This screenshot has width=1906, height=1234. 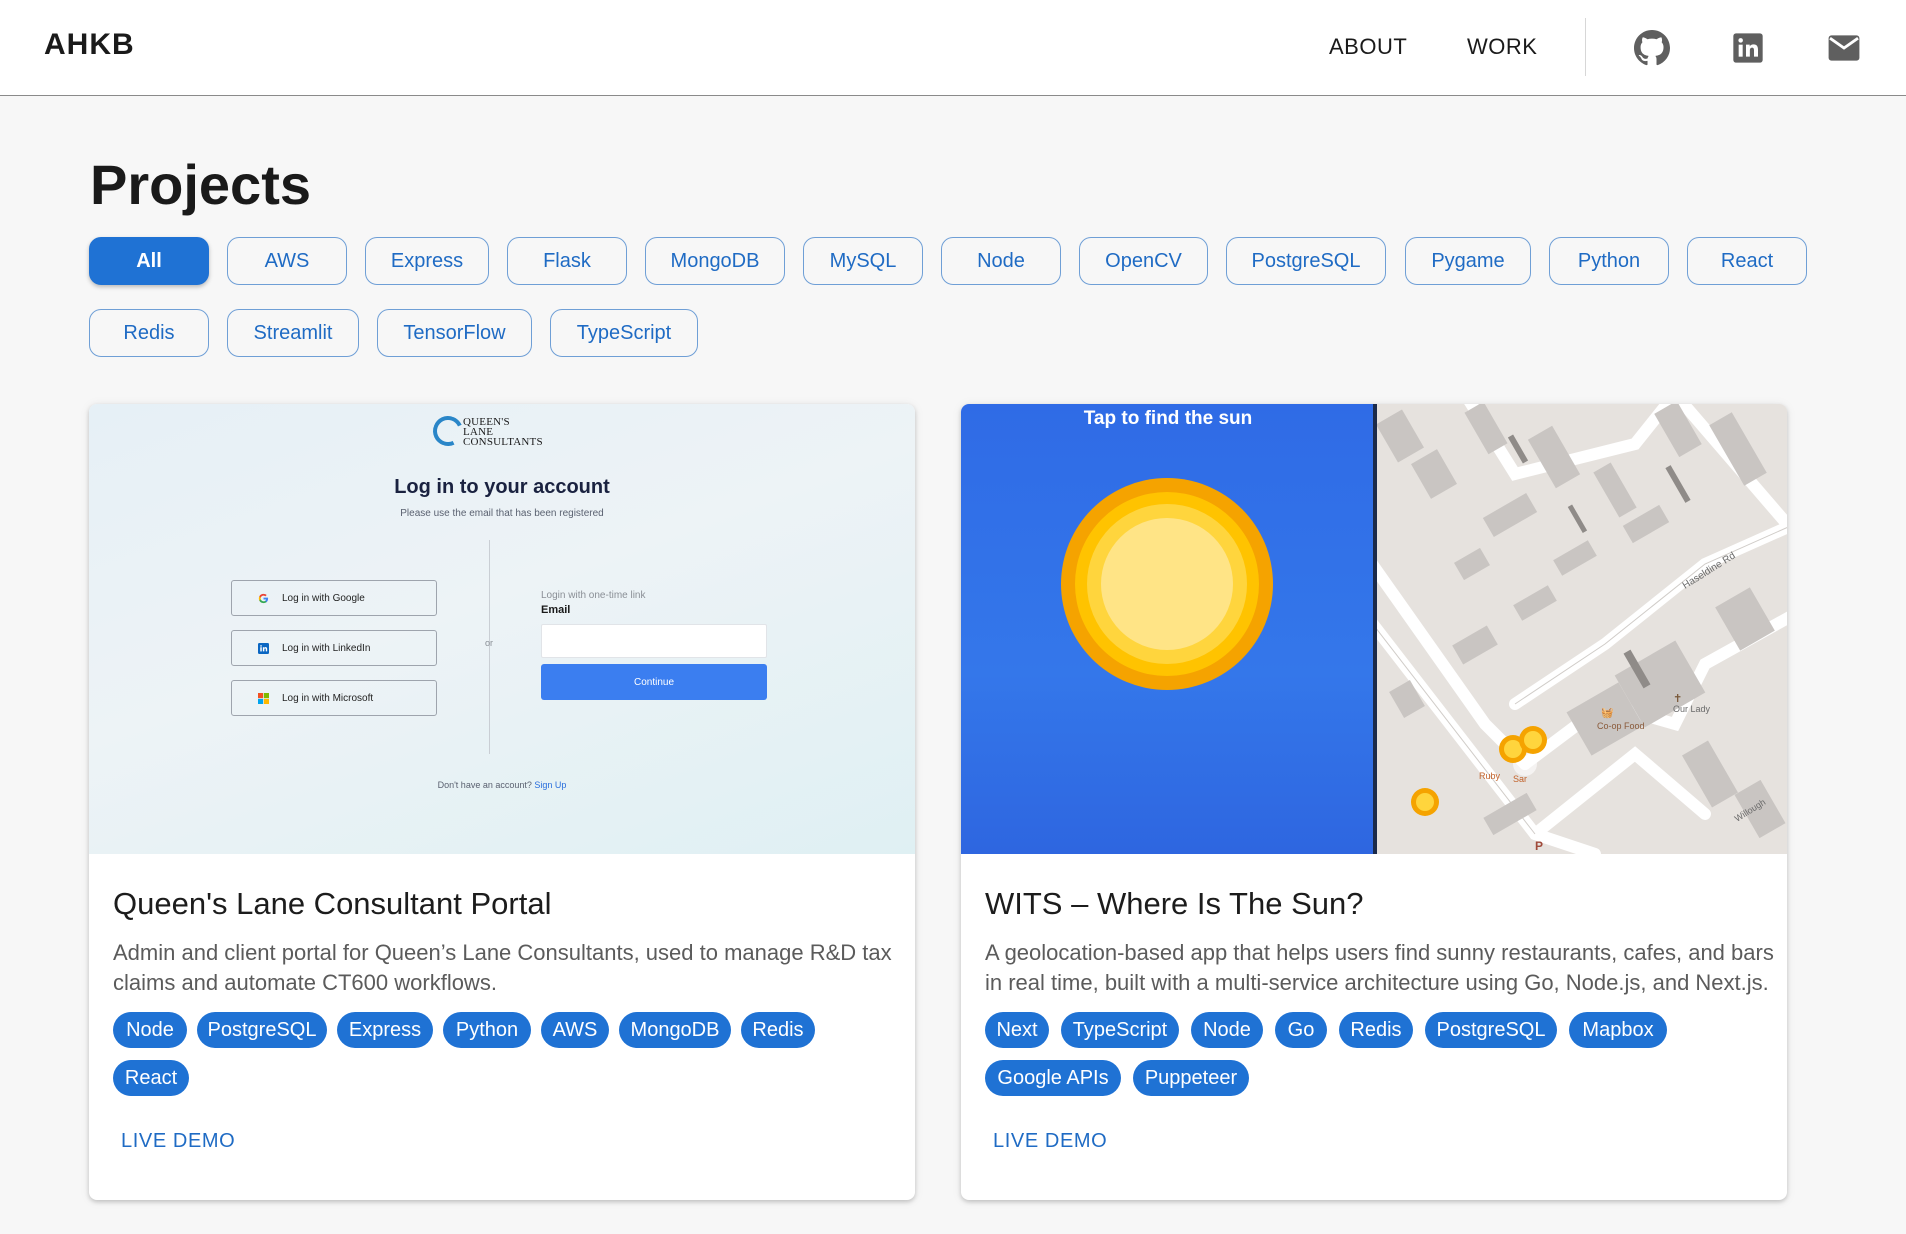 What do you see at coordinates (1120, 1030) in the screenshot?
I see `tag-typescript: TypeScript` at bounding box center [1120, 1030].